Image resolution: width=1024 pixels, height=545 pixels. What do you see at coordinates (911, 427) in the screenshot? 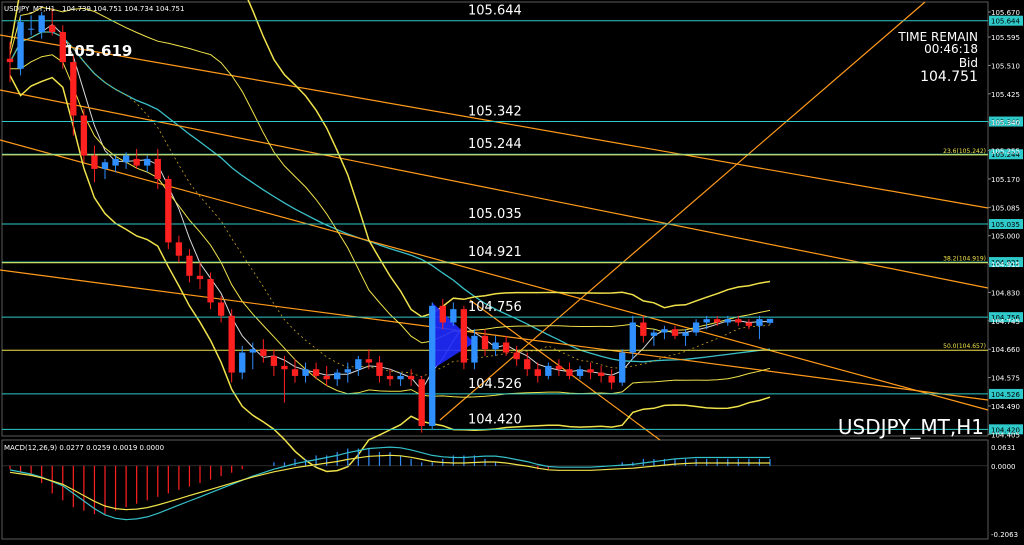
I see `watermark: USDJPY_MT,H1` at bounding box center [911, 427].